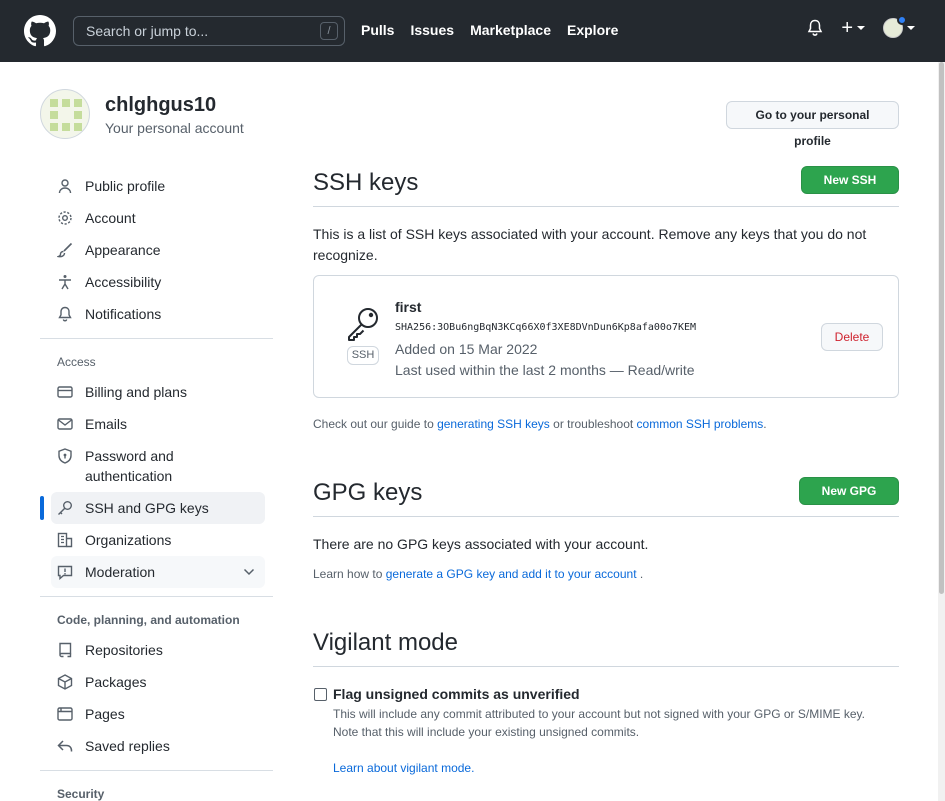 This screenshot has height=801, width=945. I want to click on person-icon, so click(65, 186).